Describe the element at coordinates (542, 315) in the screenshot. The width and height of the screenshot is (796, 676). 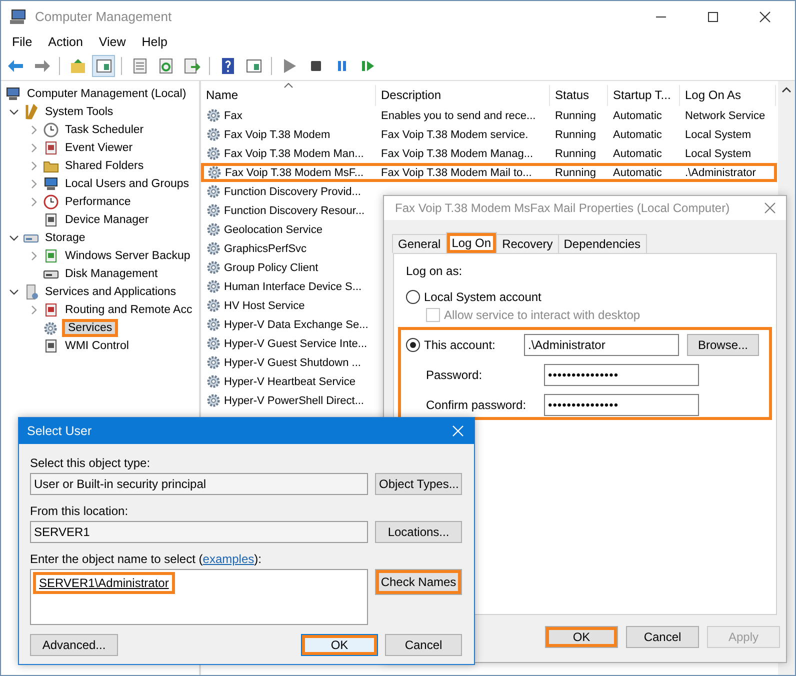
I see `checkbox-label: Allow service to interact with desktop` at that location.